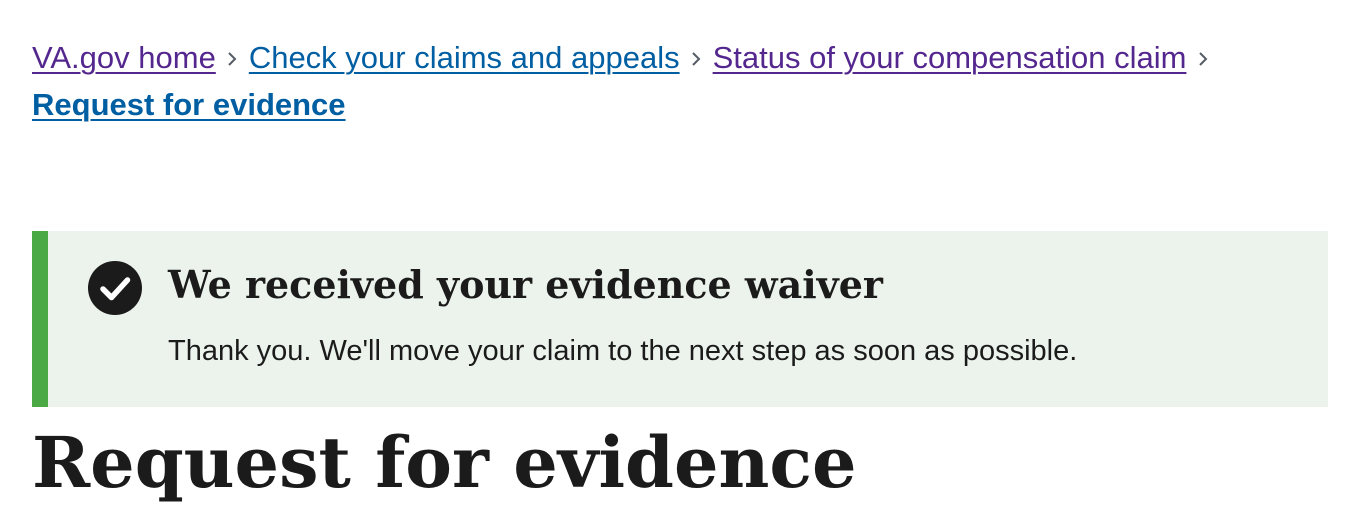 This screenshot has width=1364, height=518. What do you see at coordinates (115, 288) in the screenshot?
I see `check-circle-icon` at bounding box center [115, 288].